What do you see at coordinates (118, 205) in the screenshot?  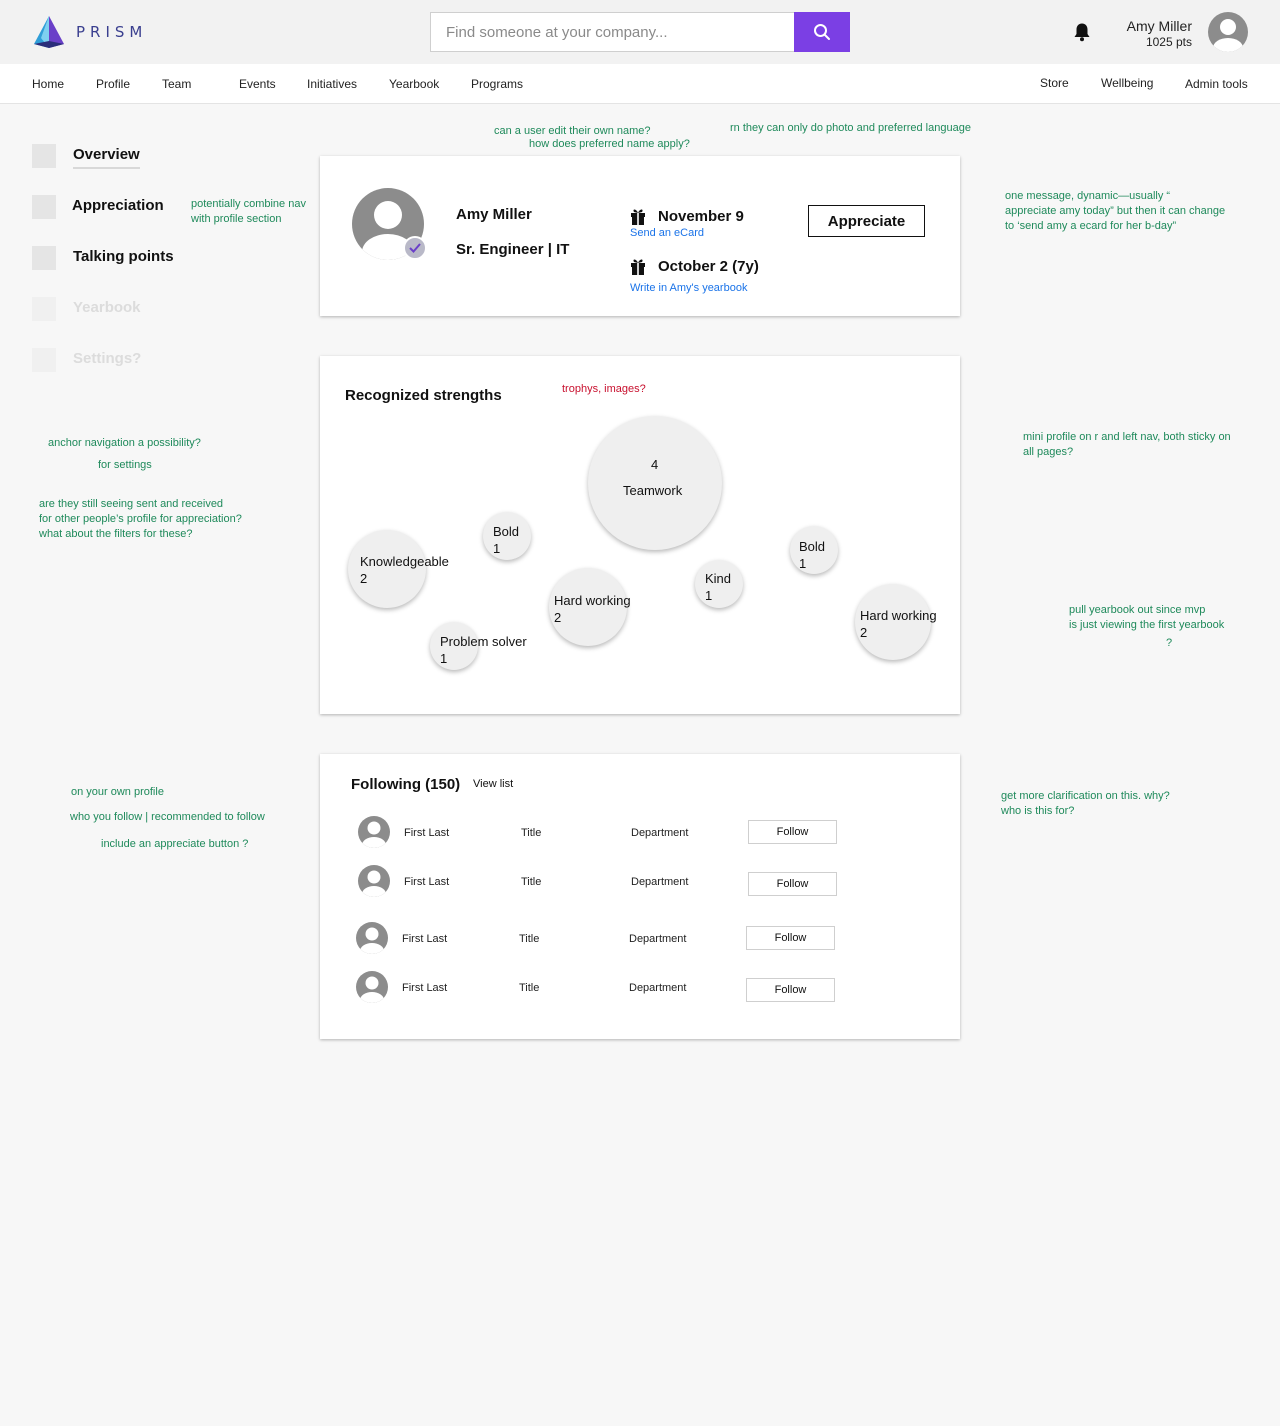 I see `left-nav-appreciation-label: Appreciation` at bounding box center [118, 205].